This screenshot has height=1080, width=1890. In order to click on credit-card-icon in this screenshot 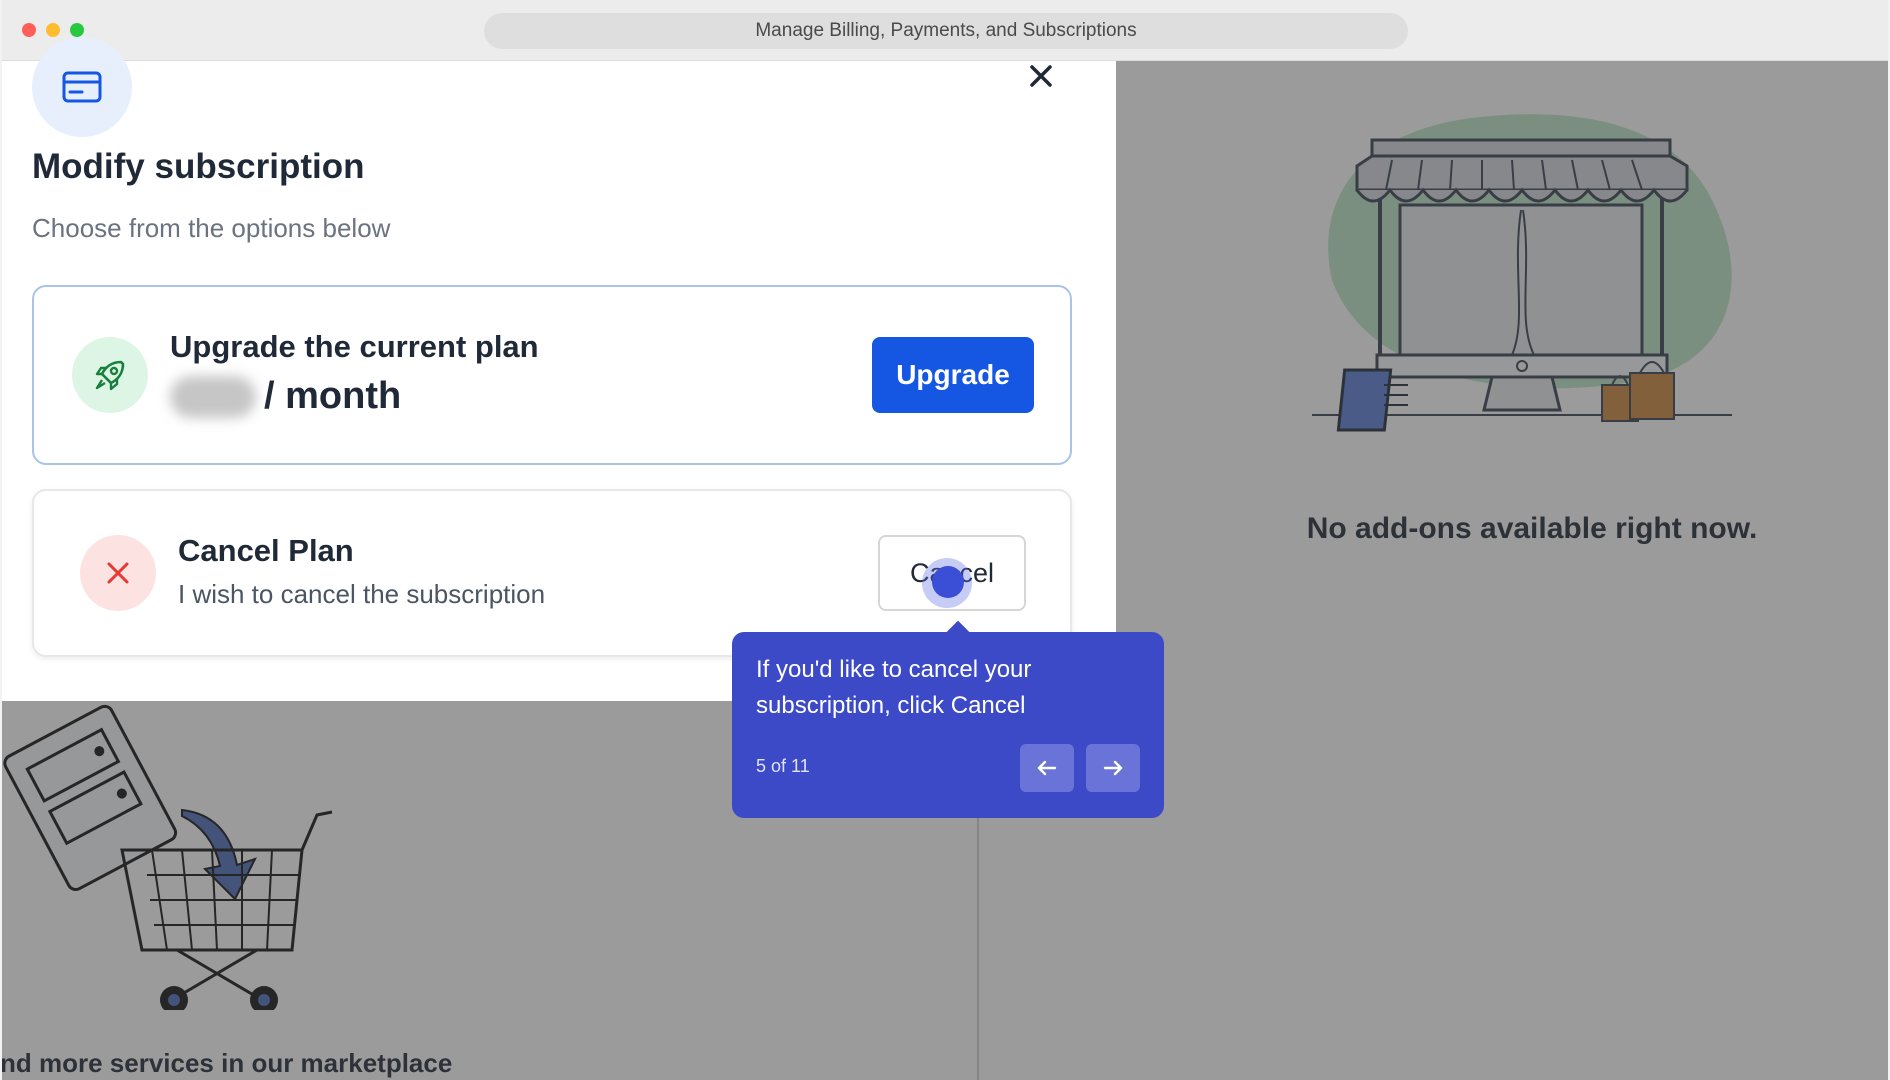, I will do `click(82, 87)`.